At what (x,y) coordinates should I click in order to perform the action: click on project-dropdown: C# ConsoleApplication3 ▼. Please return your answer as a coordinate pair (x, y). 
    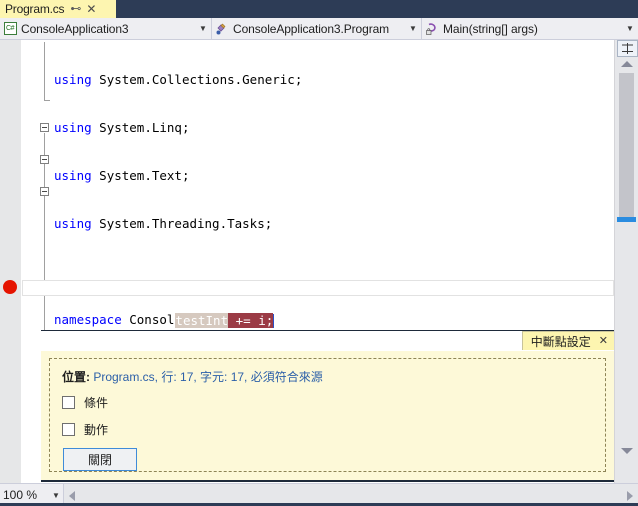
    Looking at the image, I should click on (106, 28).